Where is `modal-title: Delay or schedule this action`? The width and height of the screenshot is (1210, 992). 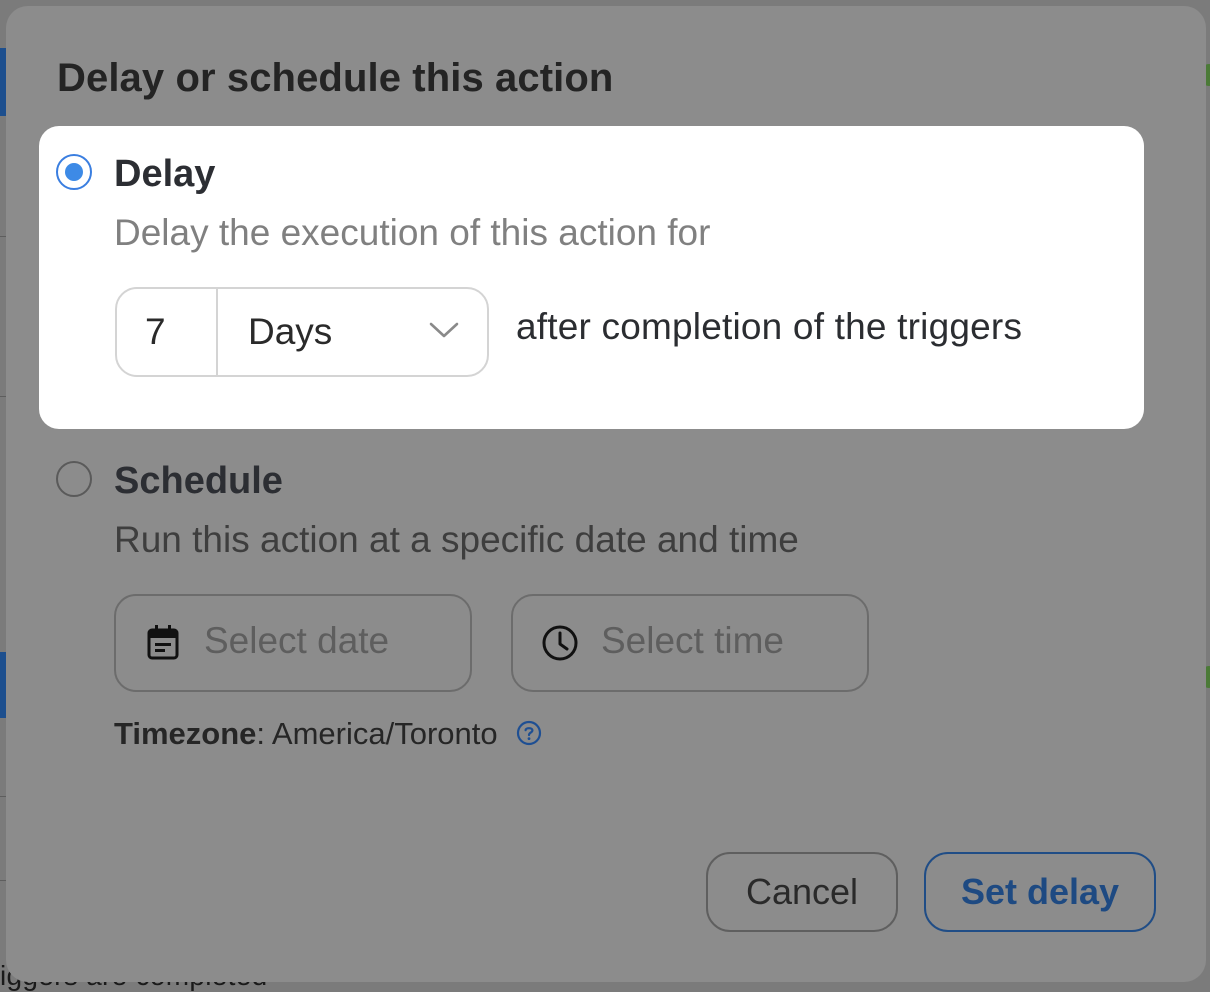 modal-title: Delay or schedule this action is located at coordinates (335, 78).